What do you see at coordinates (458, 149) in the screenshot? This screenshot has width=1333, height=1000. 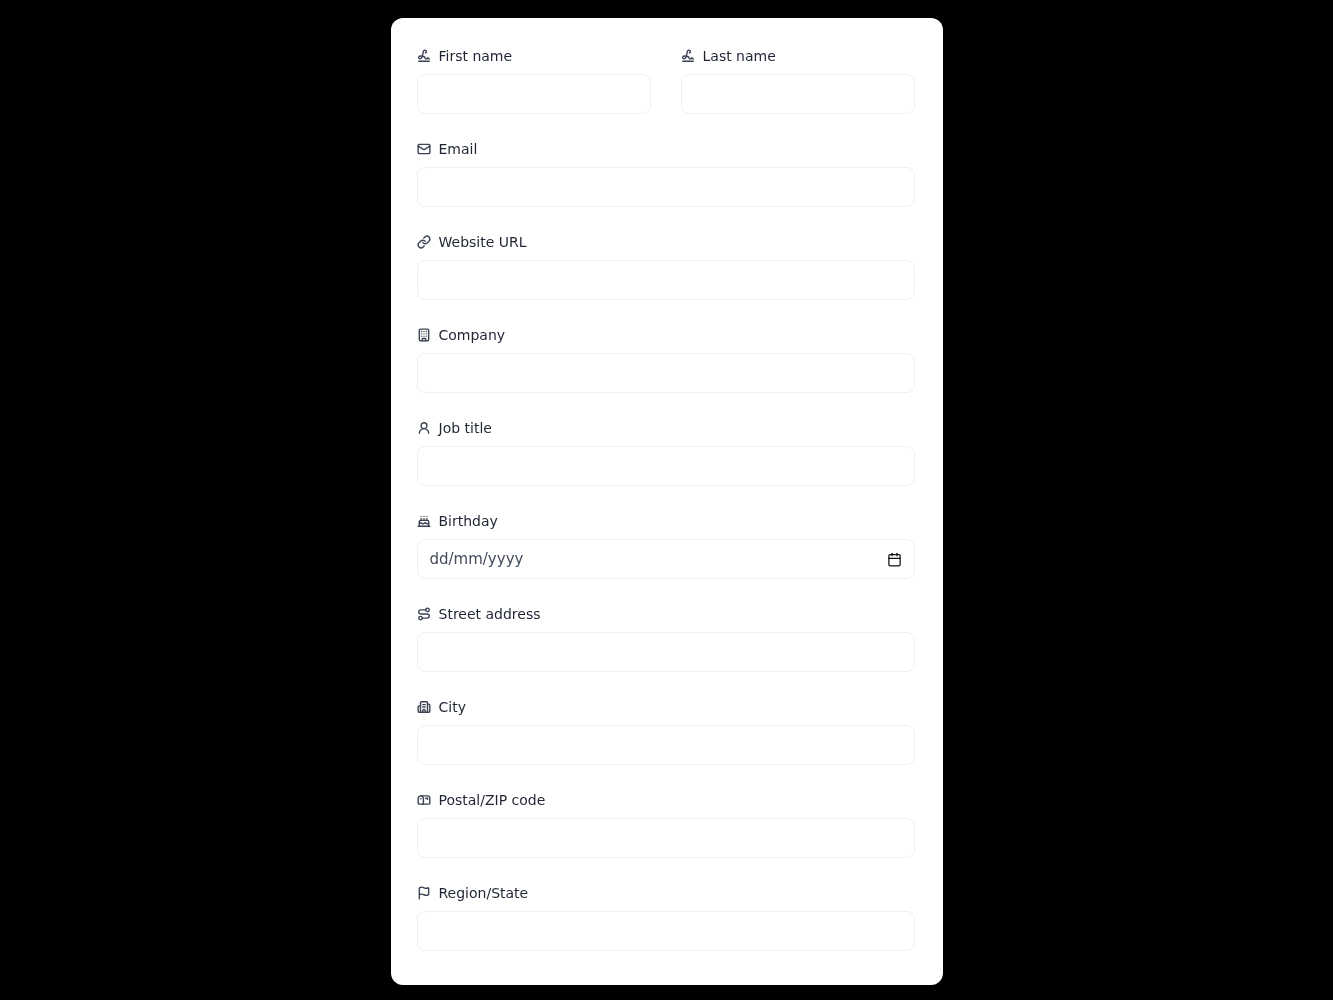 I see `field-label: Email` at bounding box center [458, 149].